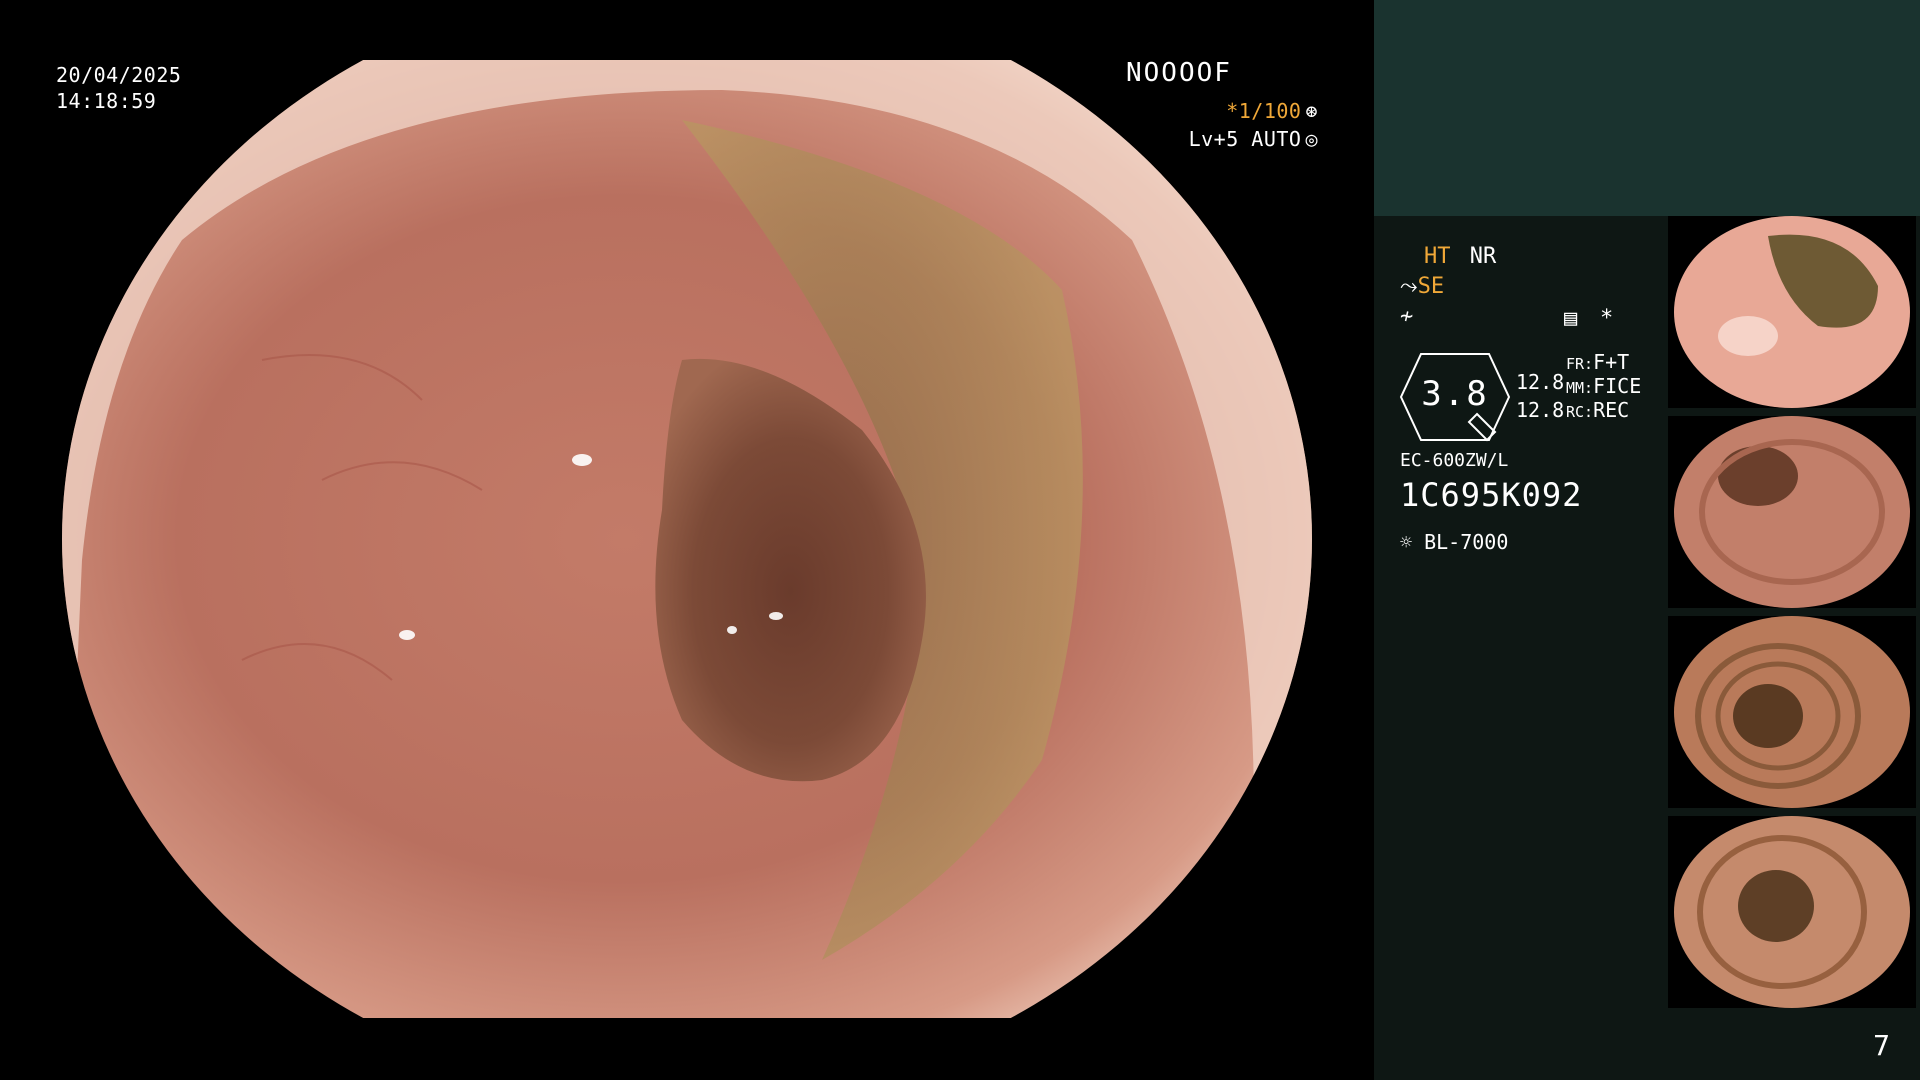 This screenshot has width=1920, height=1080. I want to click on se-label: SE, so click(1431, 286).